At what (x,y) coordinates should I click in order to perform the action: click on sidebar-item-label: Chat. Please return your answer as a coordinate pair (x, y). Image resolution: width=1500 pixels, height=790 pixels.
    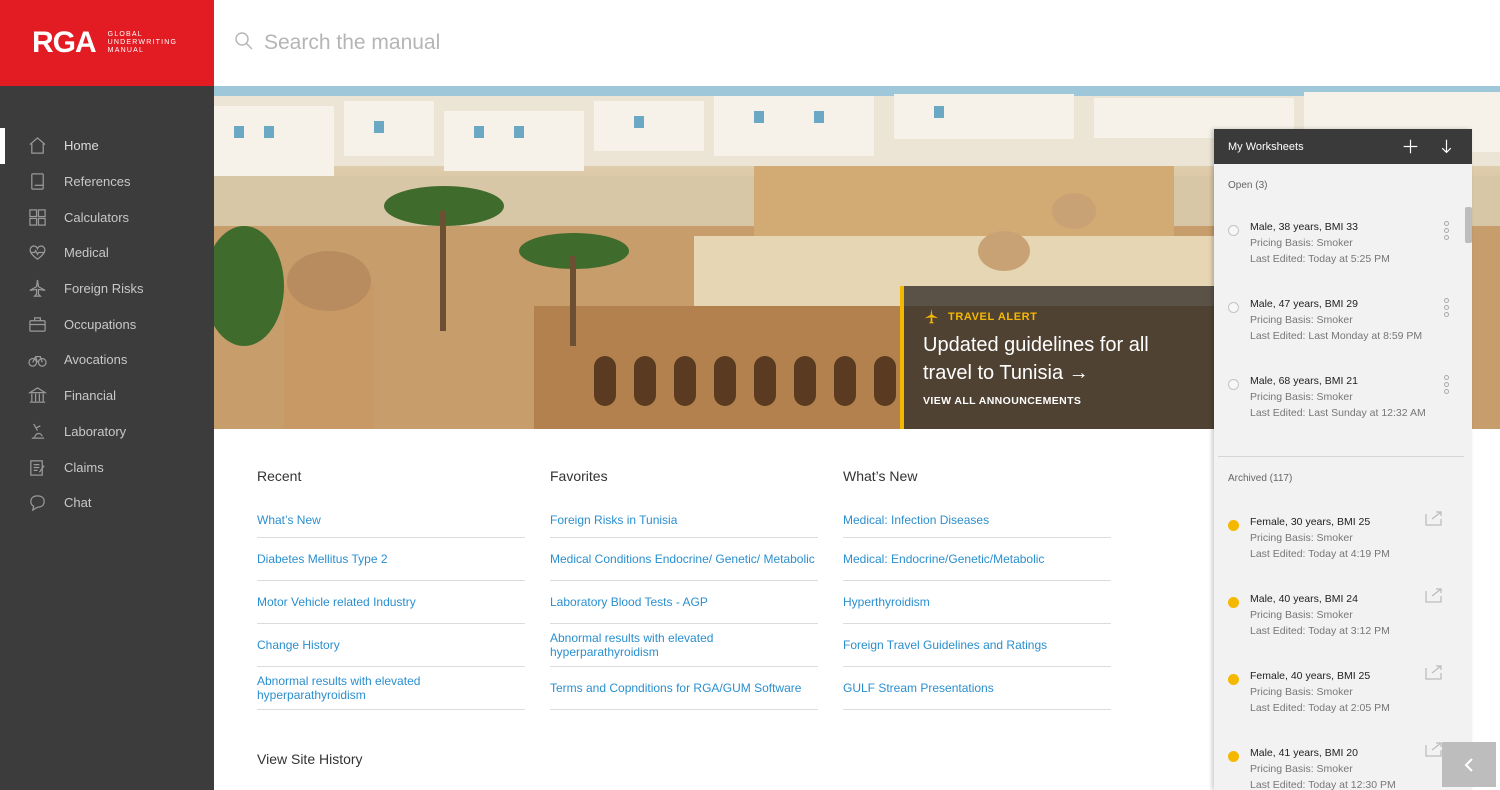
    Looking at the image, I should click on (78, 503).